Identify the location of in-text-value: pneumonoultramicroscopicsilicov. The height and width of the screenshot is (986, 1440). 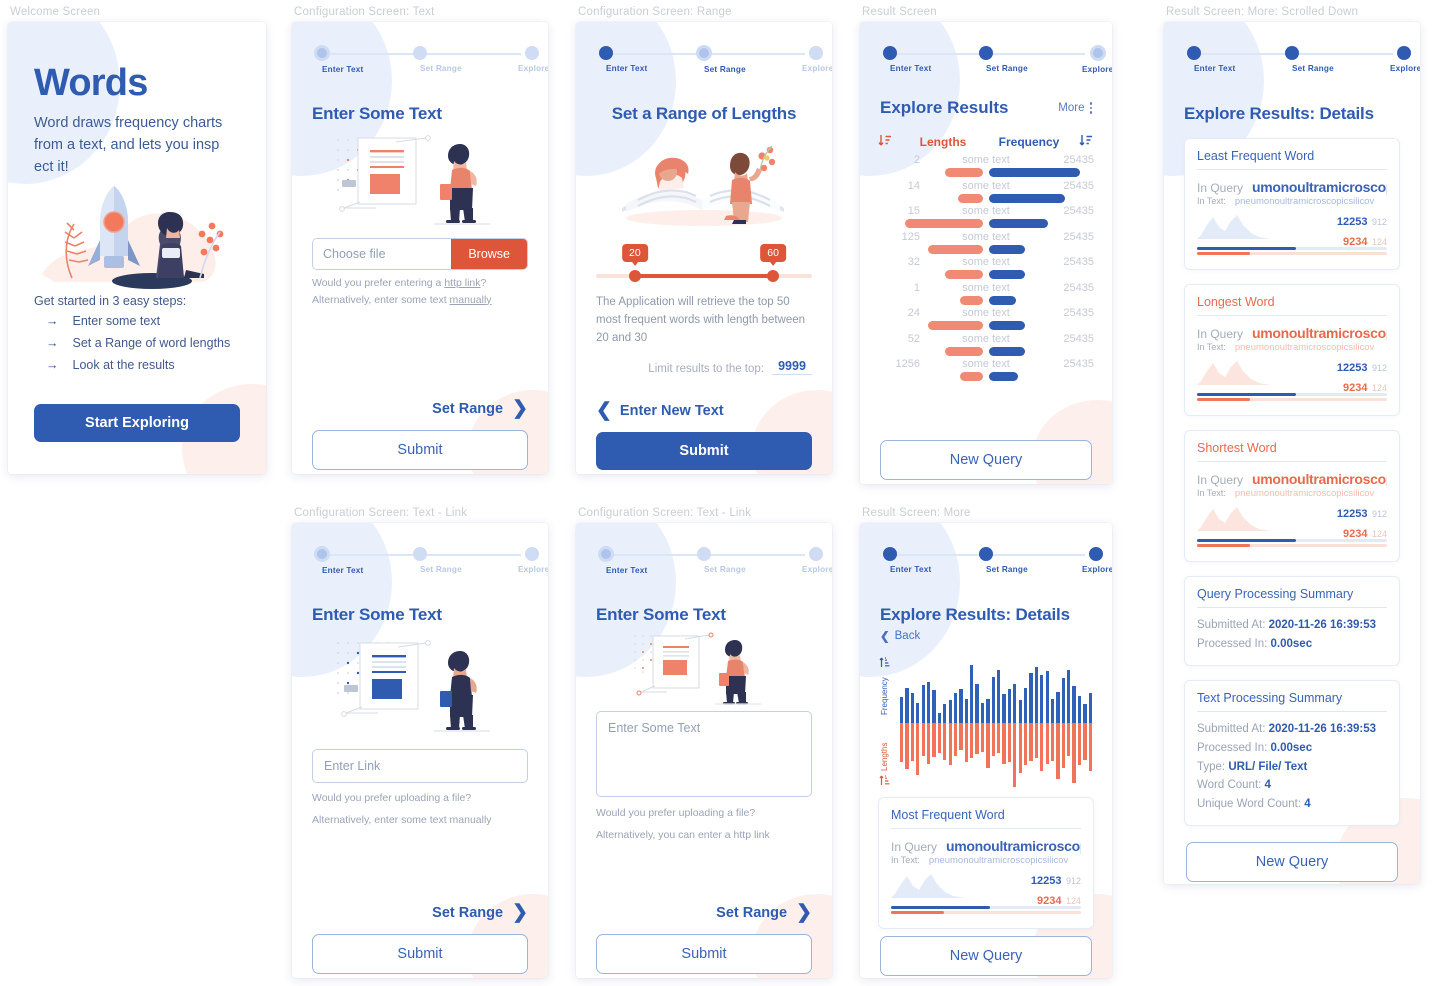
(1304, 201).